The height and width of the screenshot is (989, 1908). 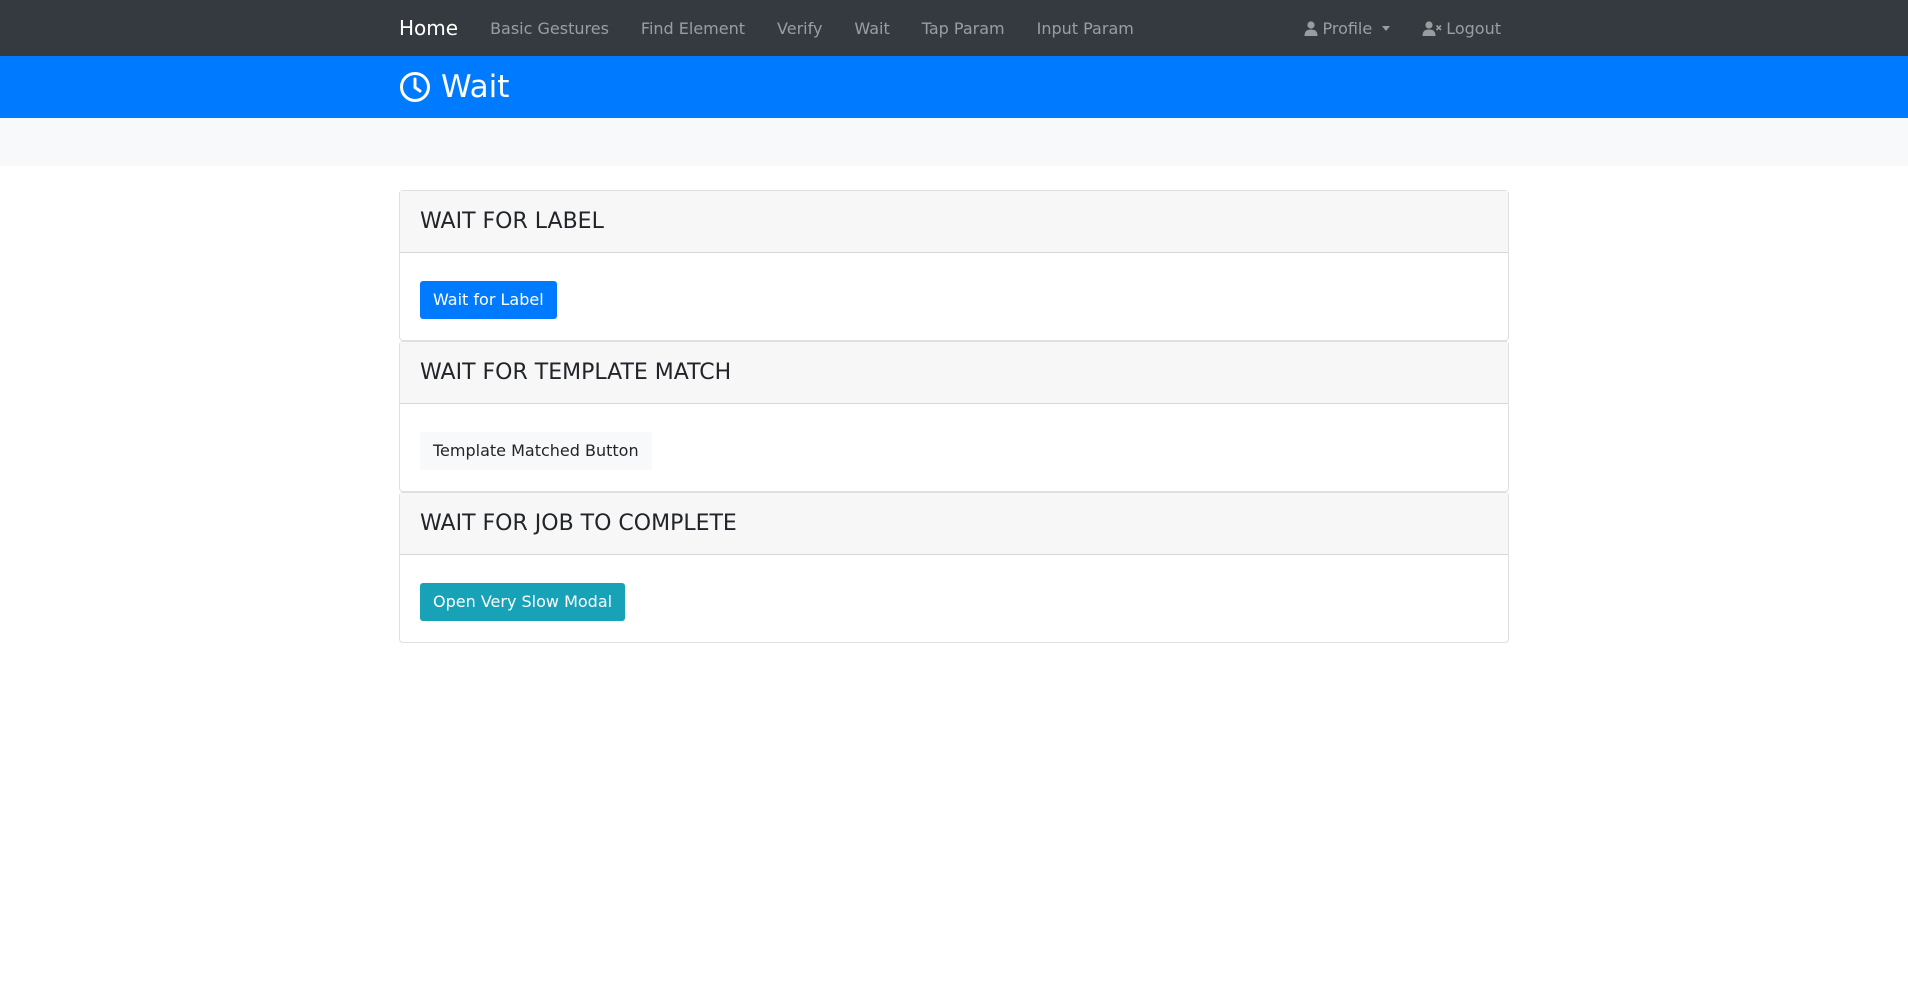 What do you see at coordinates (954, 296) in the screenshot?
I see `card-body: Wait for Label` at bounding box center [954, 296].